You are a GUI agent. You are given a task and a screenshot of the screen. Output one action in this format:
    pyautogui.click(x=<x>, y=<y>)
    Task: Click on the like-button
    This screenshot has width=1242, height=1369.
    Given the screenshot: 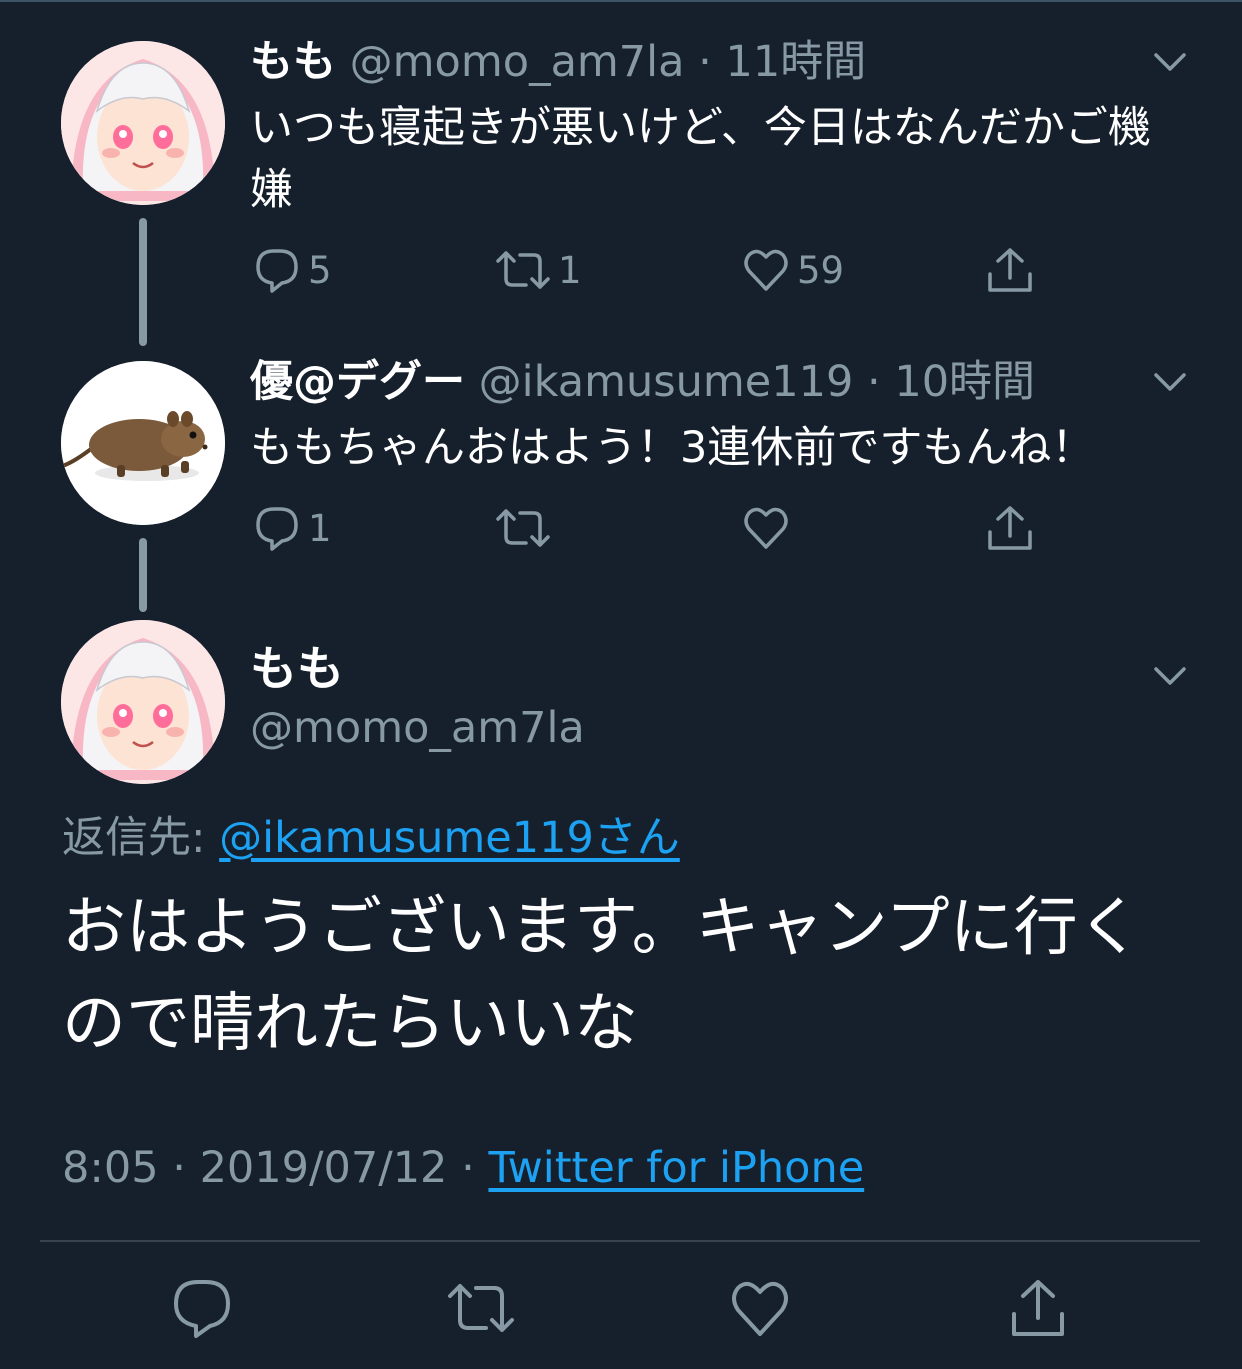 What is the action you would take?
    pyautogui.click(x=769, y=528)
    